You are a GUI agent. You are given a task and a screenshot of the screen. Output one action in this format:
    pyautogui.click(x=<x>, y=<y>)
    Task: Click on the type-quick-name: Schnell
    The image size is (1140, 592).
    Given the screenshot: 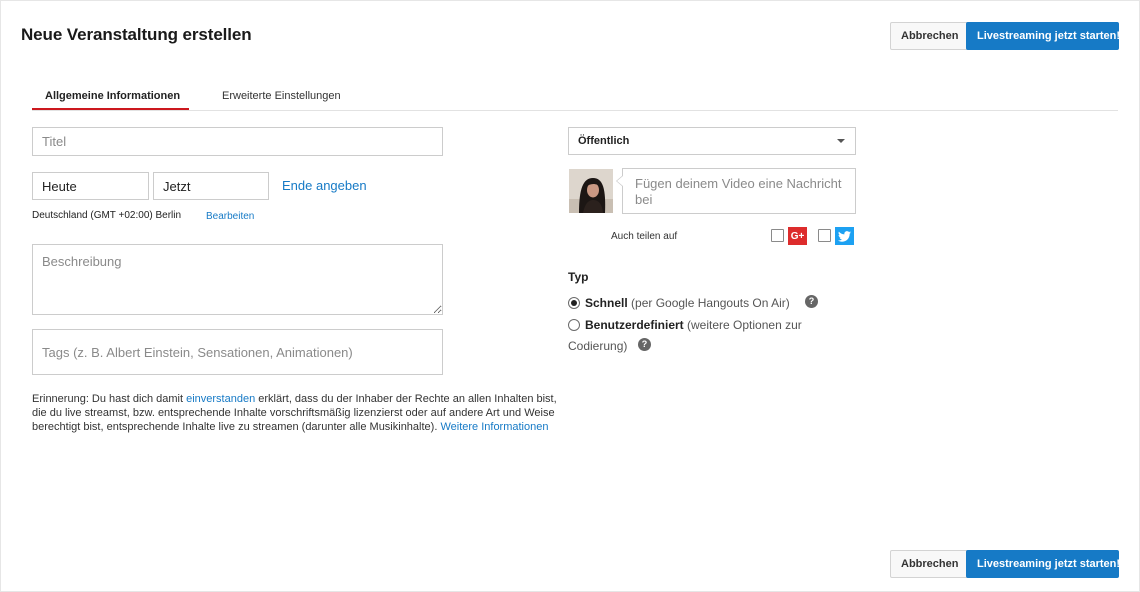 What is the action you would take?
    pyautogui.click(x=606, y=303)
    